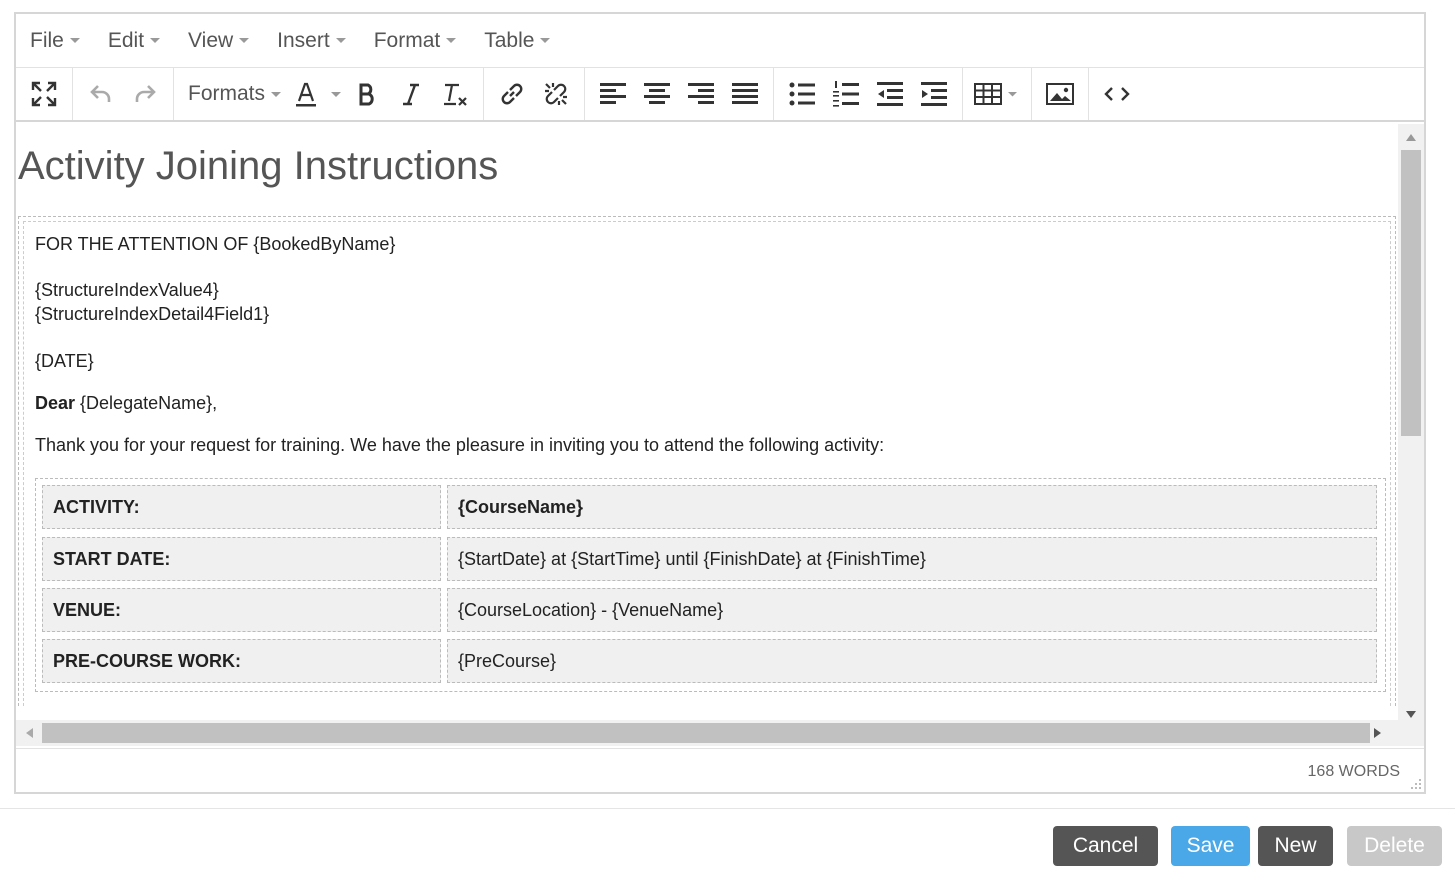  I want to click on fullscreen-icon, so click(44, 94).